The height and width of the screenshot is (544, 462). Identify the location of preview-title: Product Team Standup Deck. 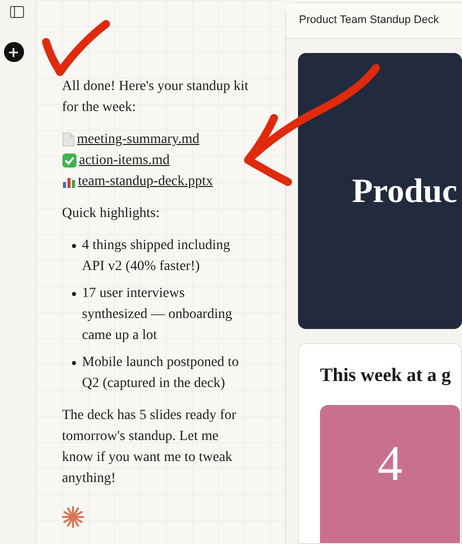
(369, 20).